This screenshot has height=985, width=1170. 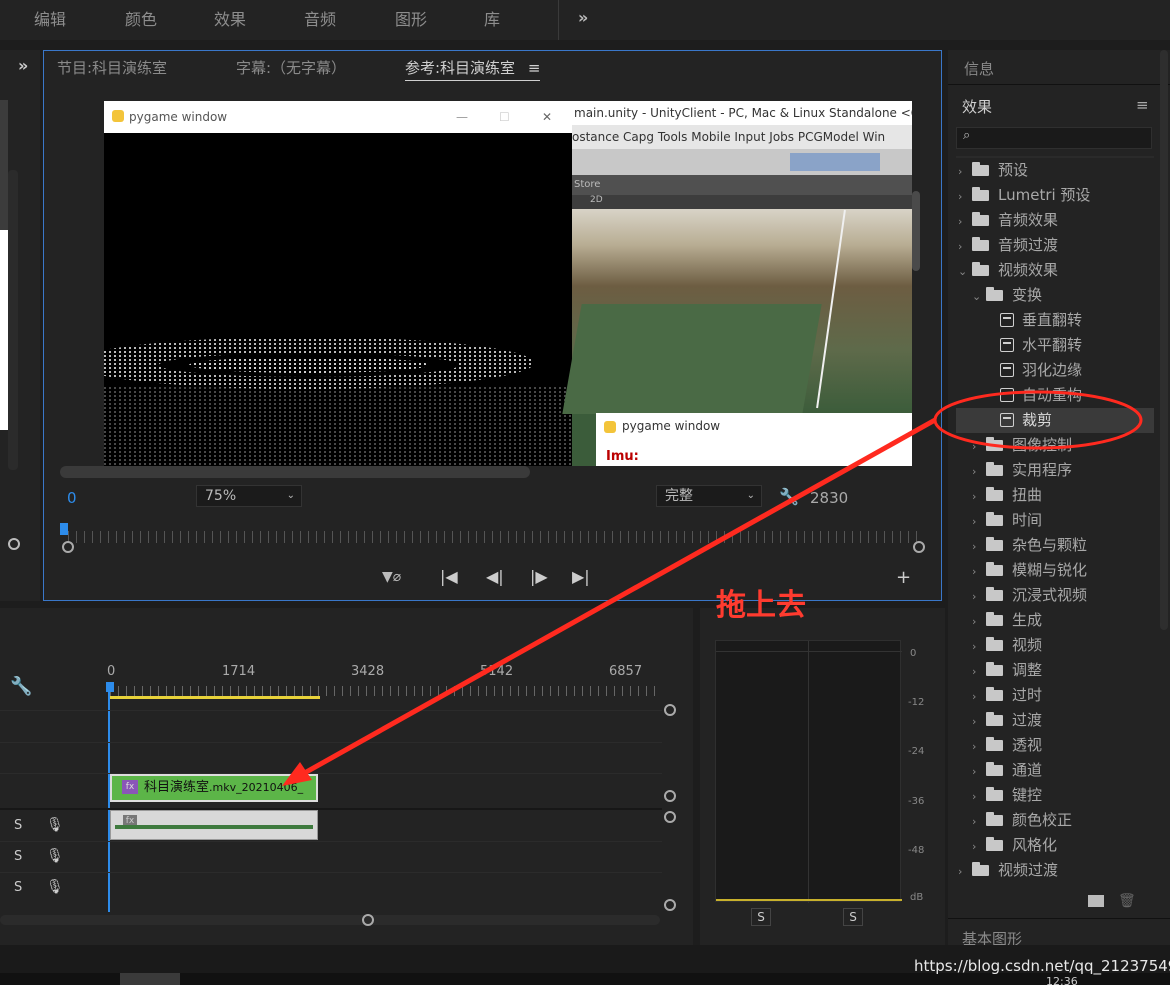 I want to click on annotation-circle, so click(x=1038, y=420).